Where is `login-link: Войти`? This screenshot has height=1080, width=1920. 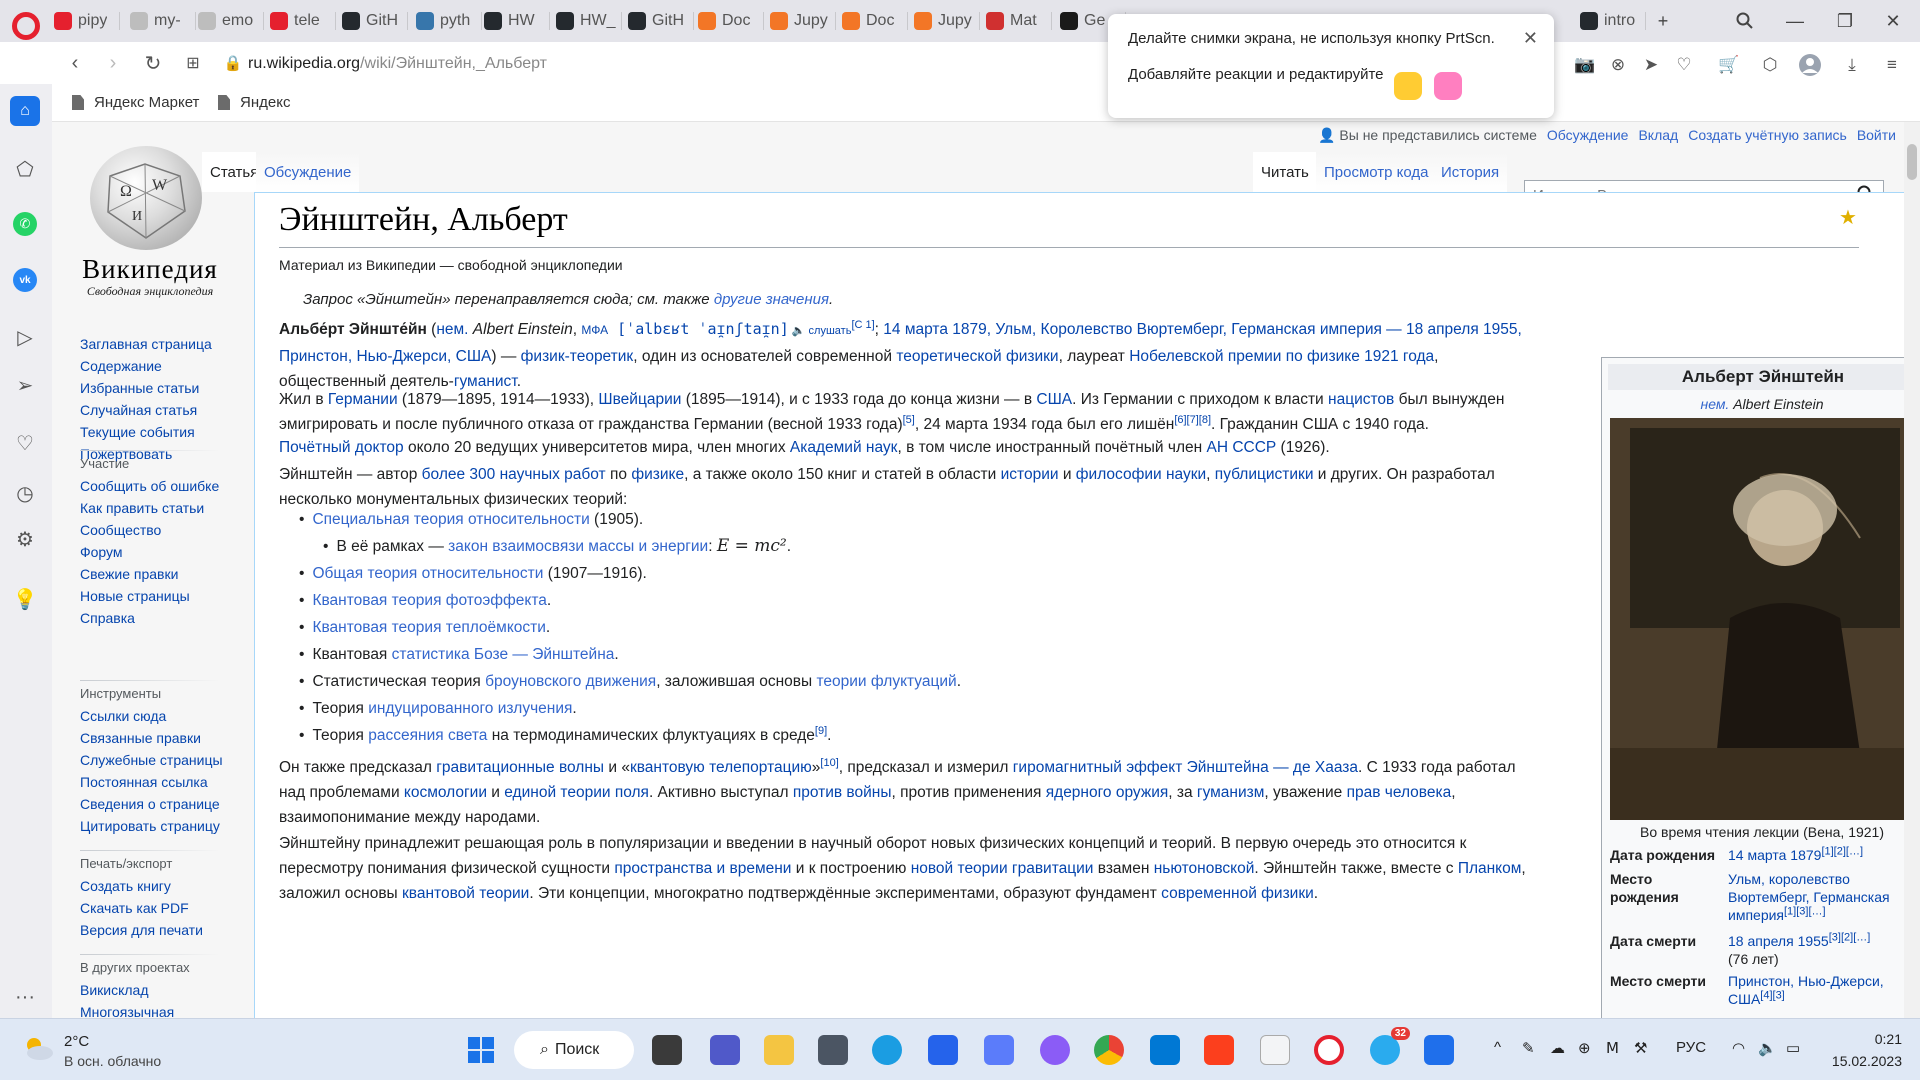
login-link: Войти is located at coordinates (1876, 135).